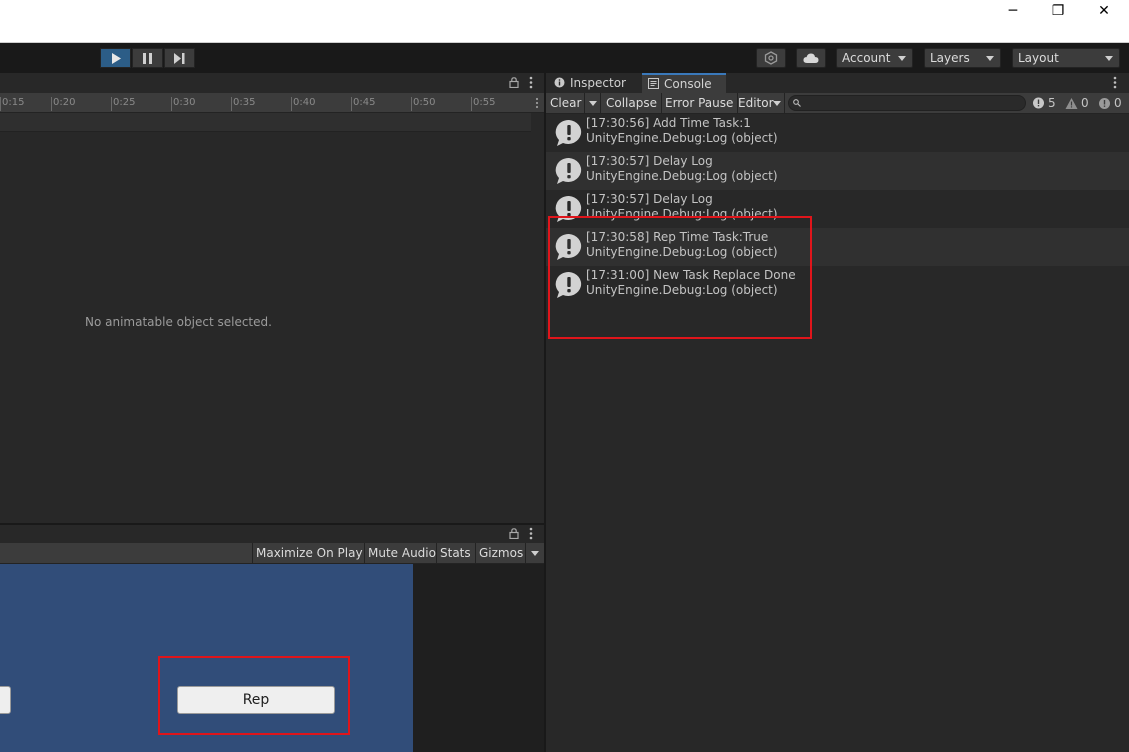 This screenshot has height=752, width=1129. I want to click on layout-label: Layout, so click(1038, 58).